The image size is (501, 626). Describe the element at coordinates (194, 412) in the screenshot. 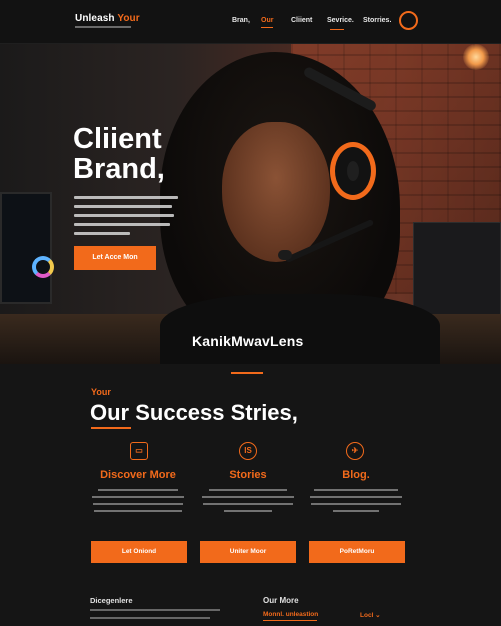

I see `section-title: Our Success Stries,` at that location.